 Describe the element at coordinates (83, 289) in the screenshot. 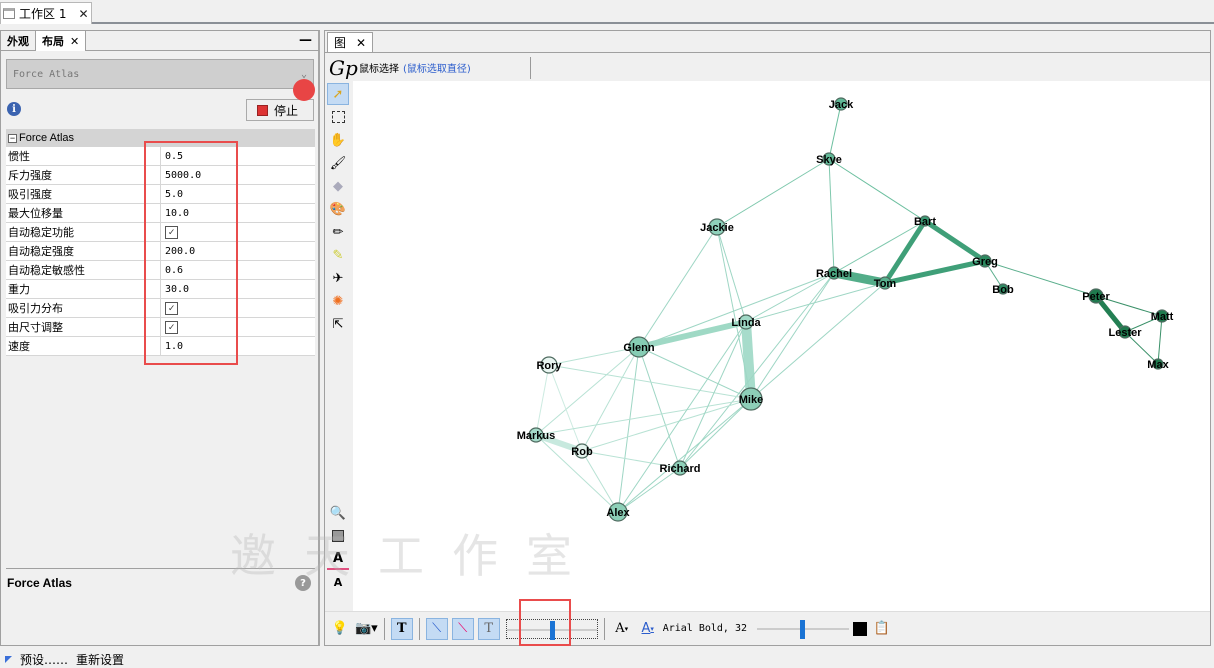

I see `property-name: 重力` at that location.